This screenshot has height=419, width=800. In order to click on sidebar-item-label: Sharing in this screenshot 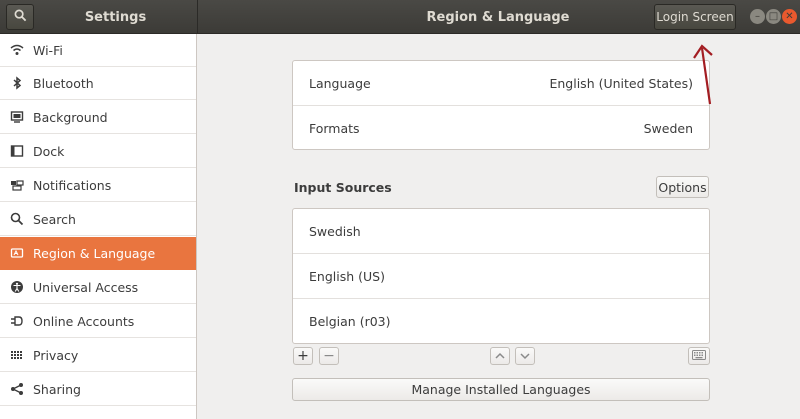, I will do `click(57, 389)`.